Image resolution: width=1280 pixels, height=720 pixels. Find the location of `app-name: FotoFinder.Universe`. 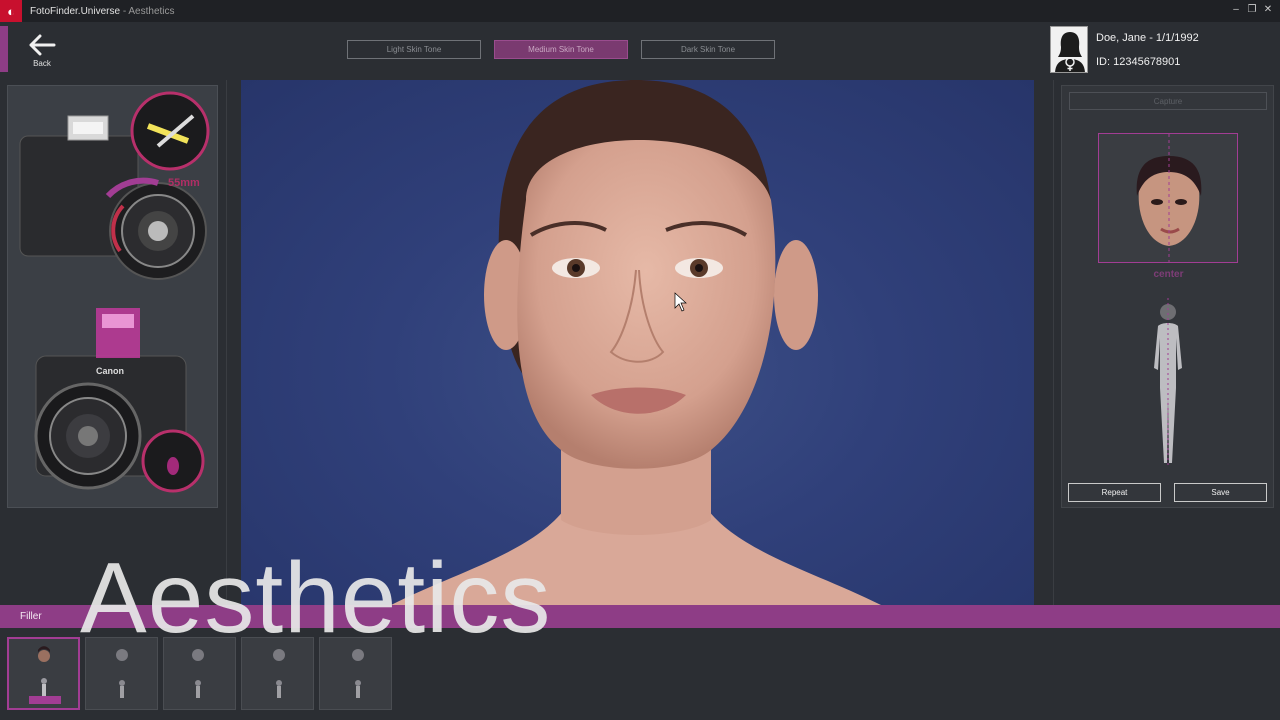

app-name: FotoFinder.Universe is located at coordinates (75, 11).